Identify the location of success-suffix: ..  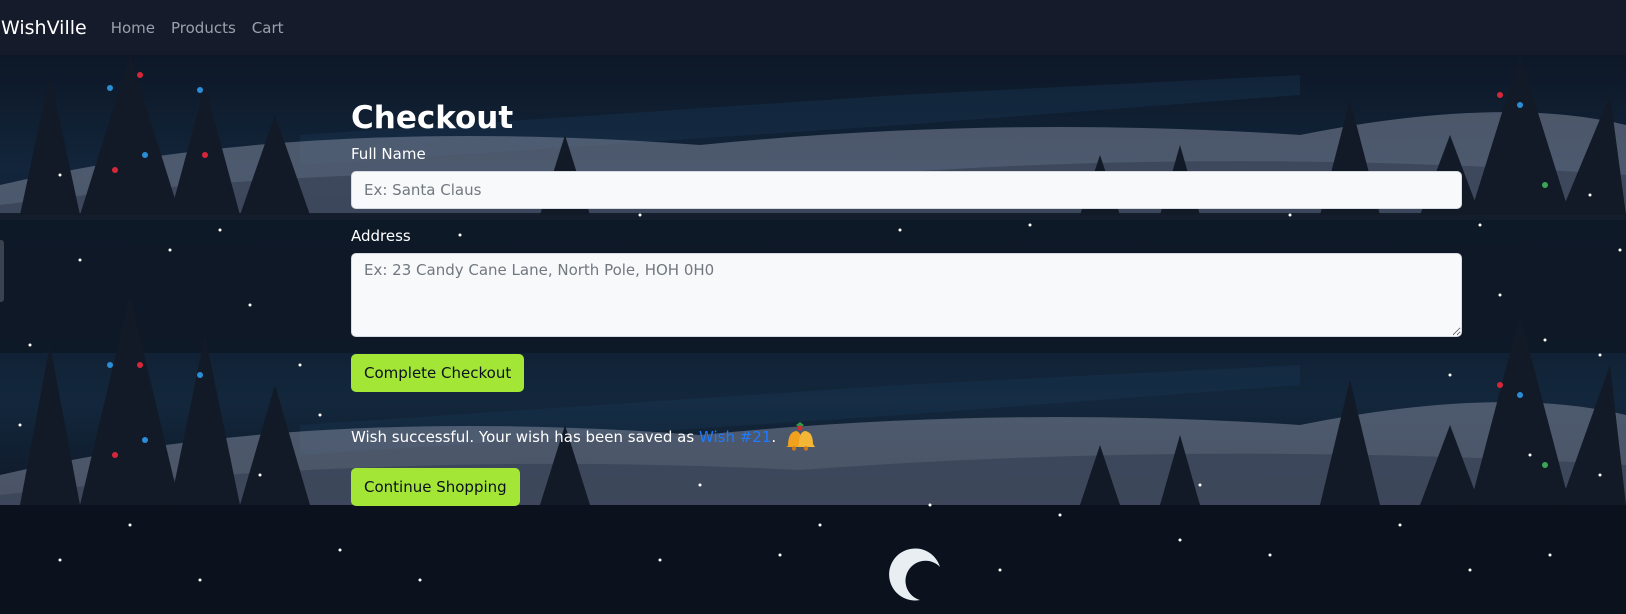
(774, 437).